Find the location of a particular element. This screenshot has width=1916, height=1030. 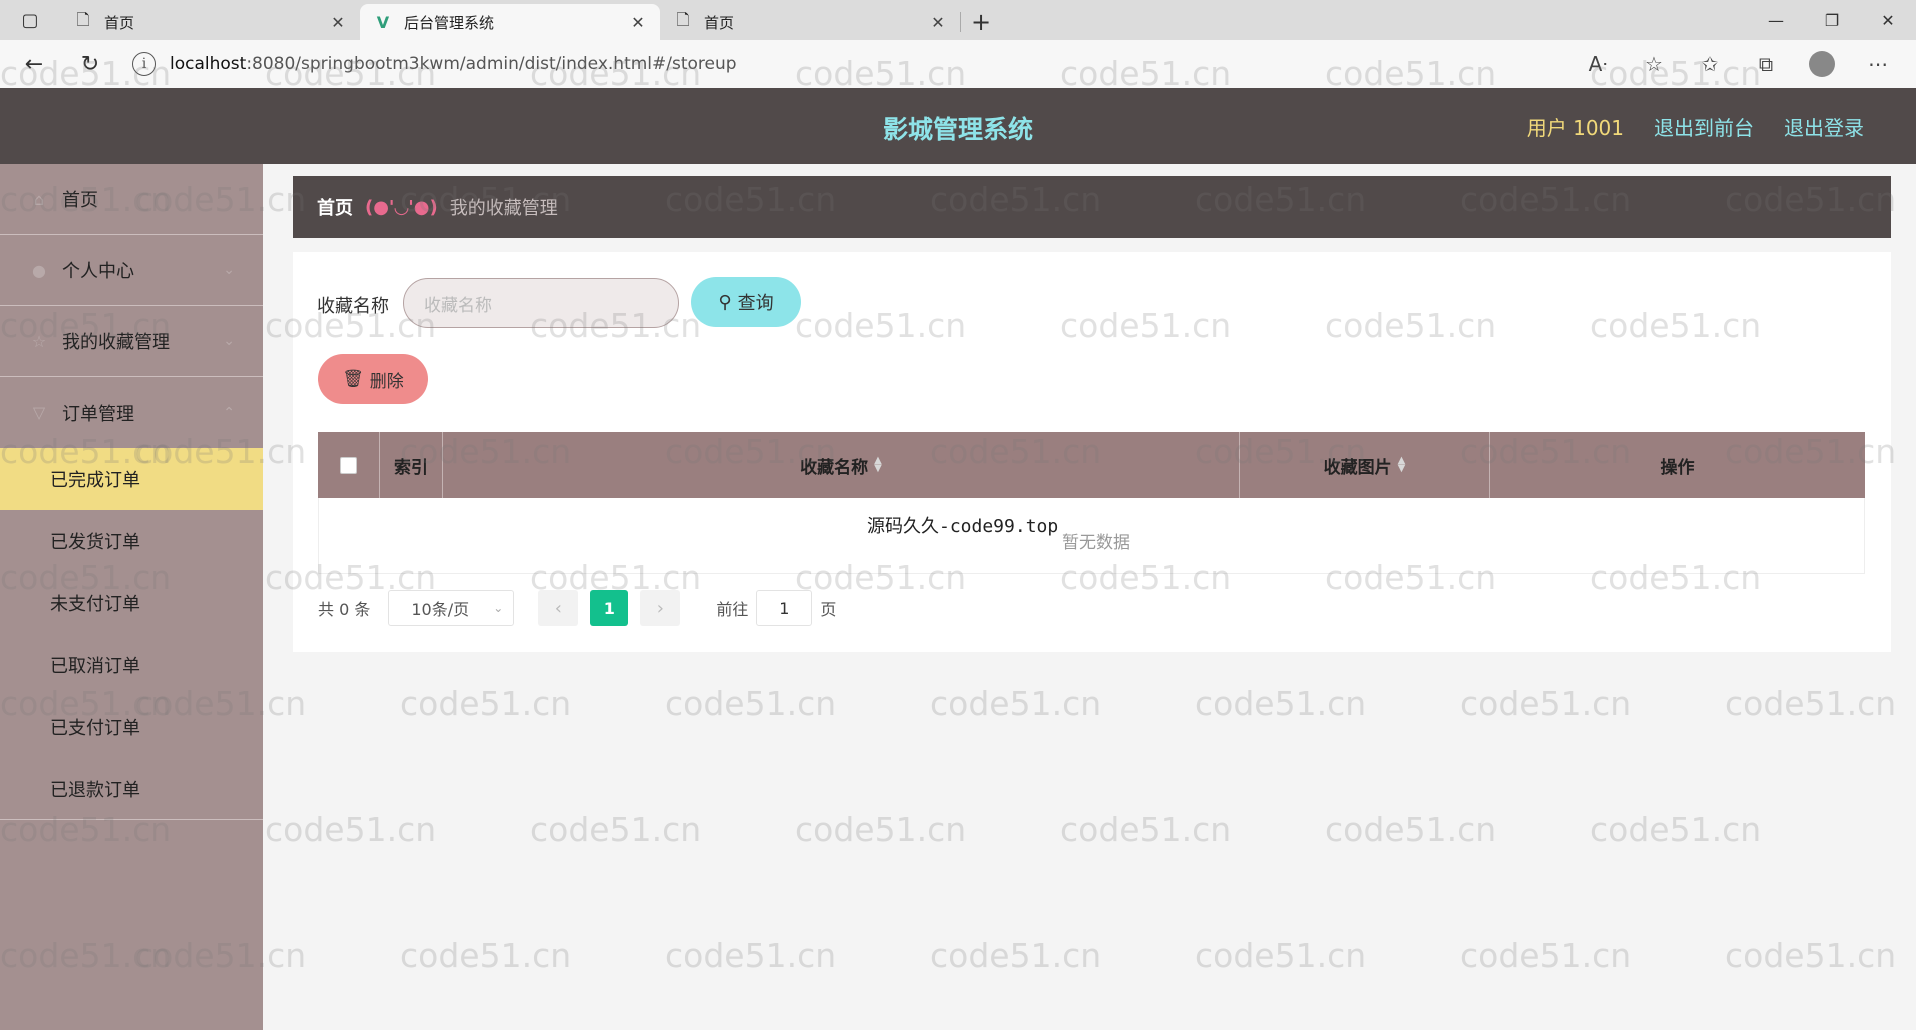

exit-to-front-link: 退出到前台 is located at coordinates (1704, 126).